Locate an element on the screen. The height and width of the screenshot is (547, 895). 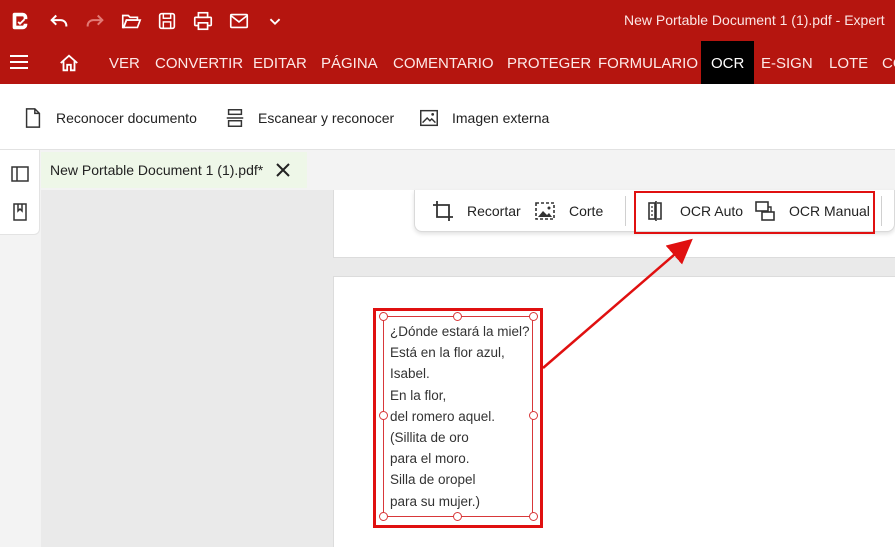
chevron-down-icon is located at coordinates (275, 21).